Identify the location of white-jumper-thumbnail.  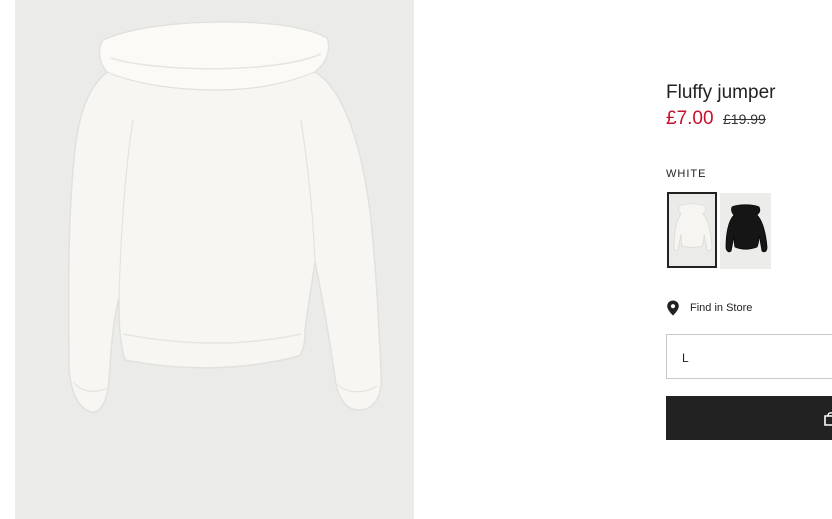
(693, 227).